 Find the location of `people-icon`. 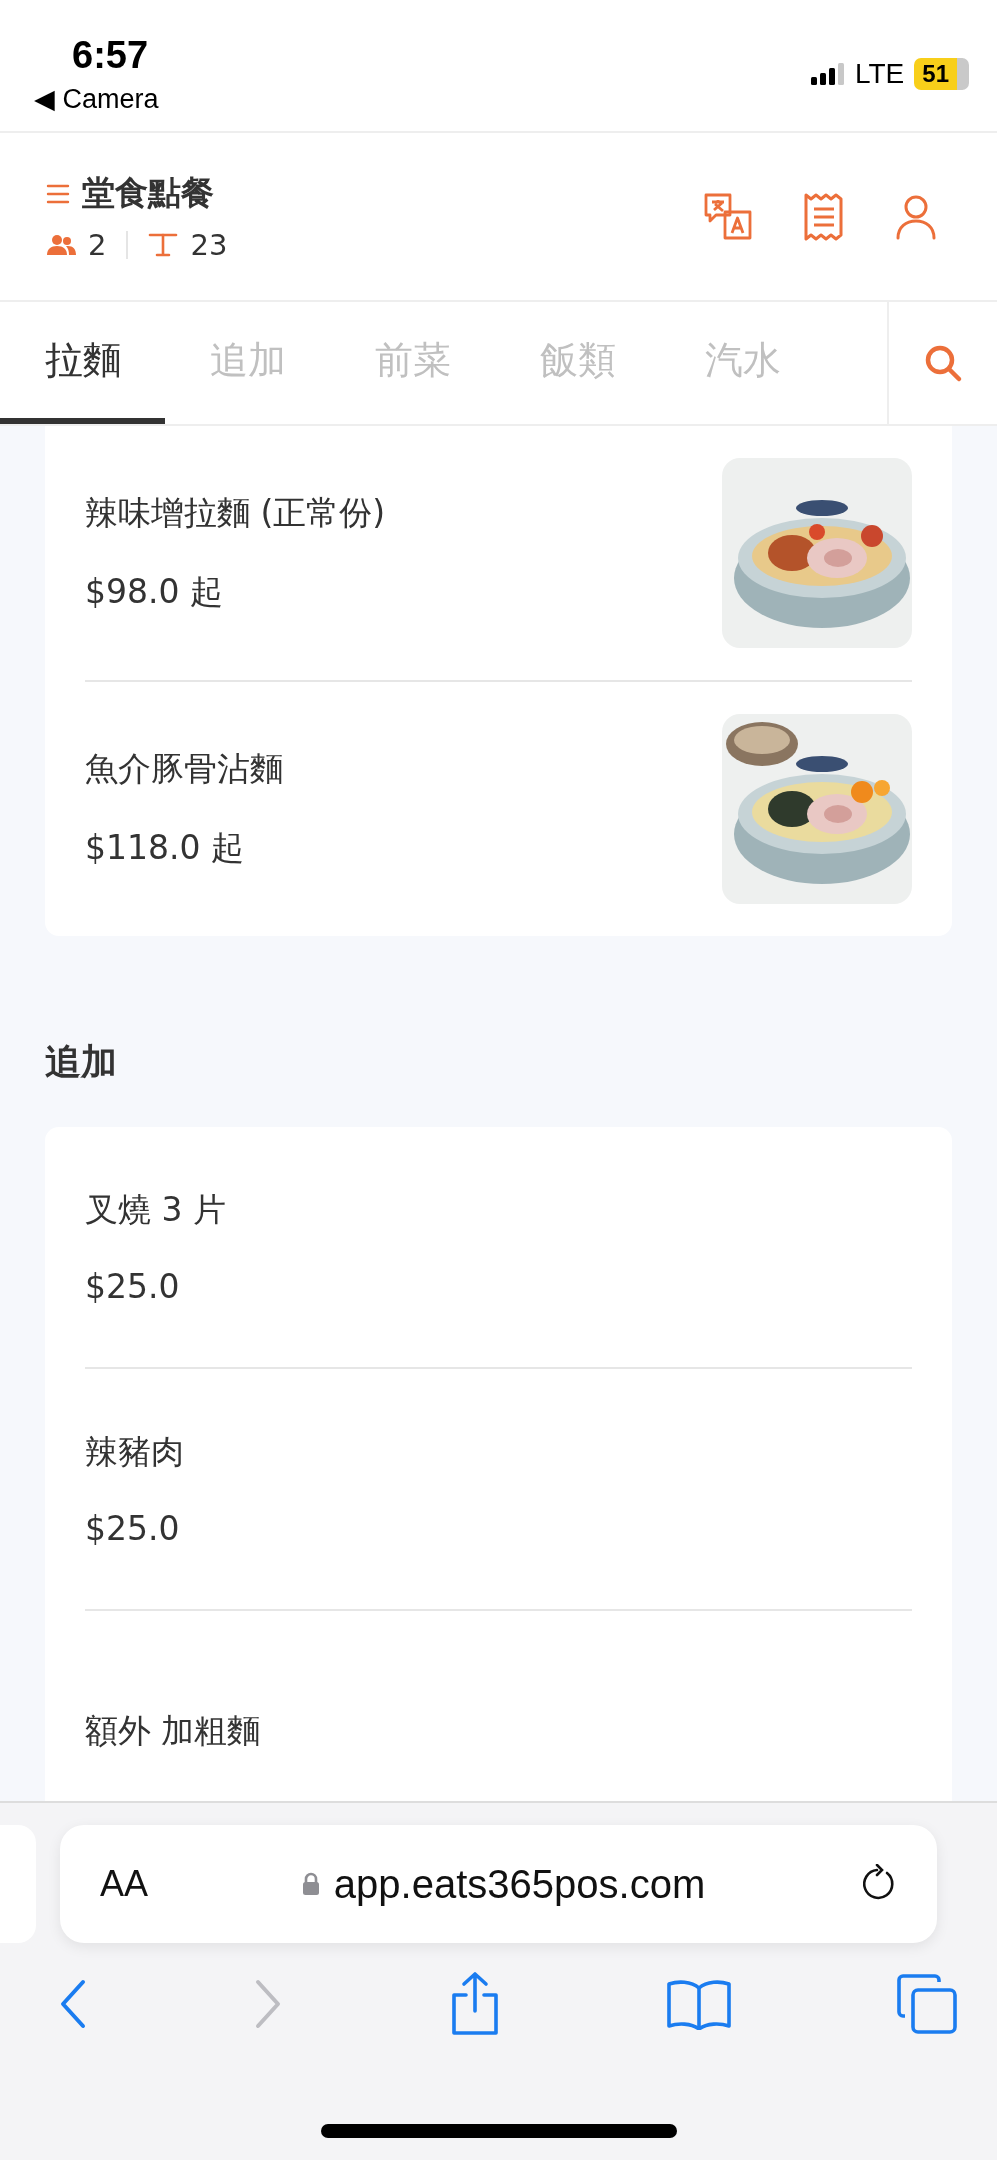

people-icon is located at coordinates (61, 245).